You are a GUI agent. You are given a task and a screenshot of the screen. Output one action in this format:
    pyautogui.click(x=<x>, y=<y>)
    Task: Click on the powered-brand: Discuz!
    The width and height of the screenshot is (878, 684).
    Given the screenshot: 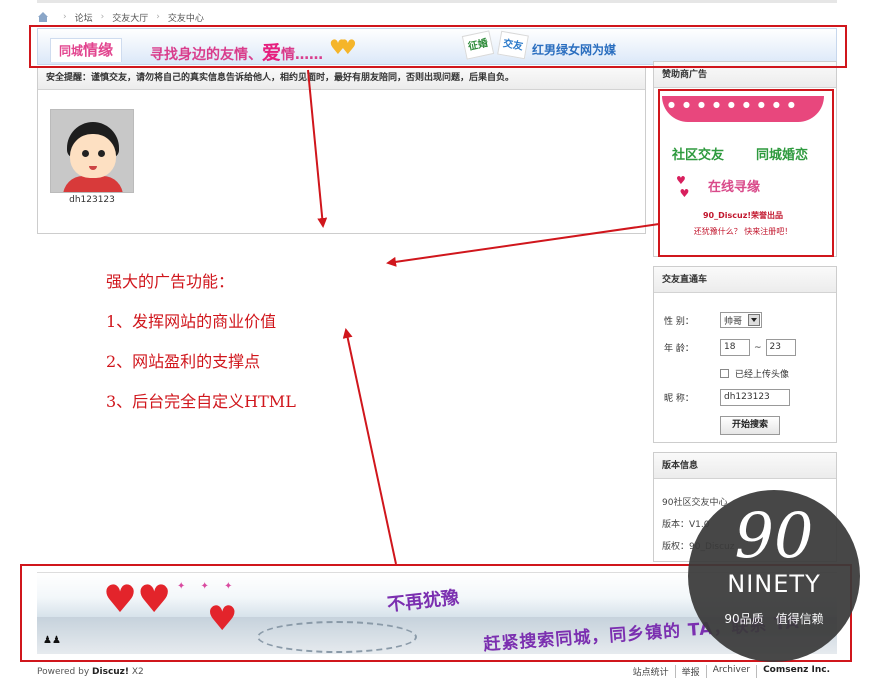 What is the action you would take?
    pyautogui.click(x=110, y=672)
    